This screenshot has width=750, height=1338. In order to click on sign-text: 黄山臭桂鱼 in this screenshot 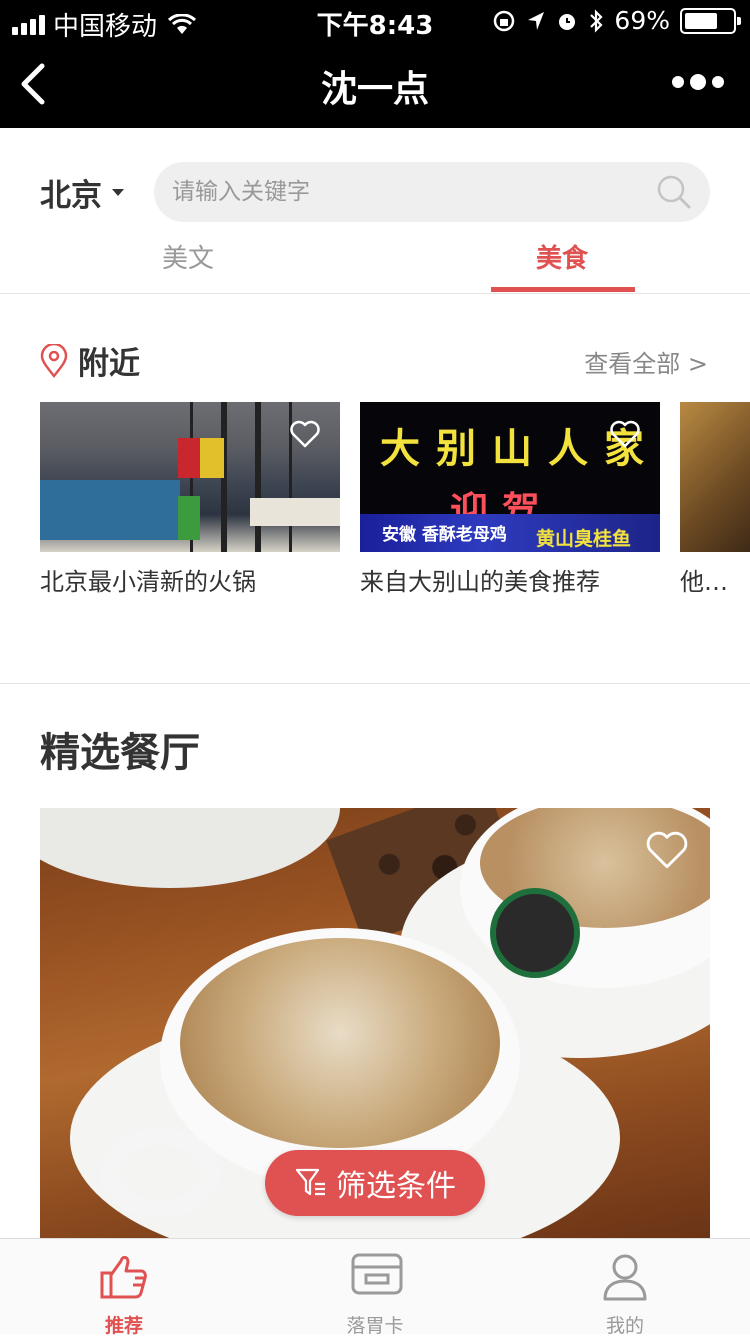, I will do `click(584, 539)`.